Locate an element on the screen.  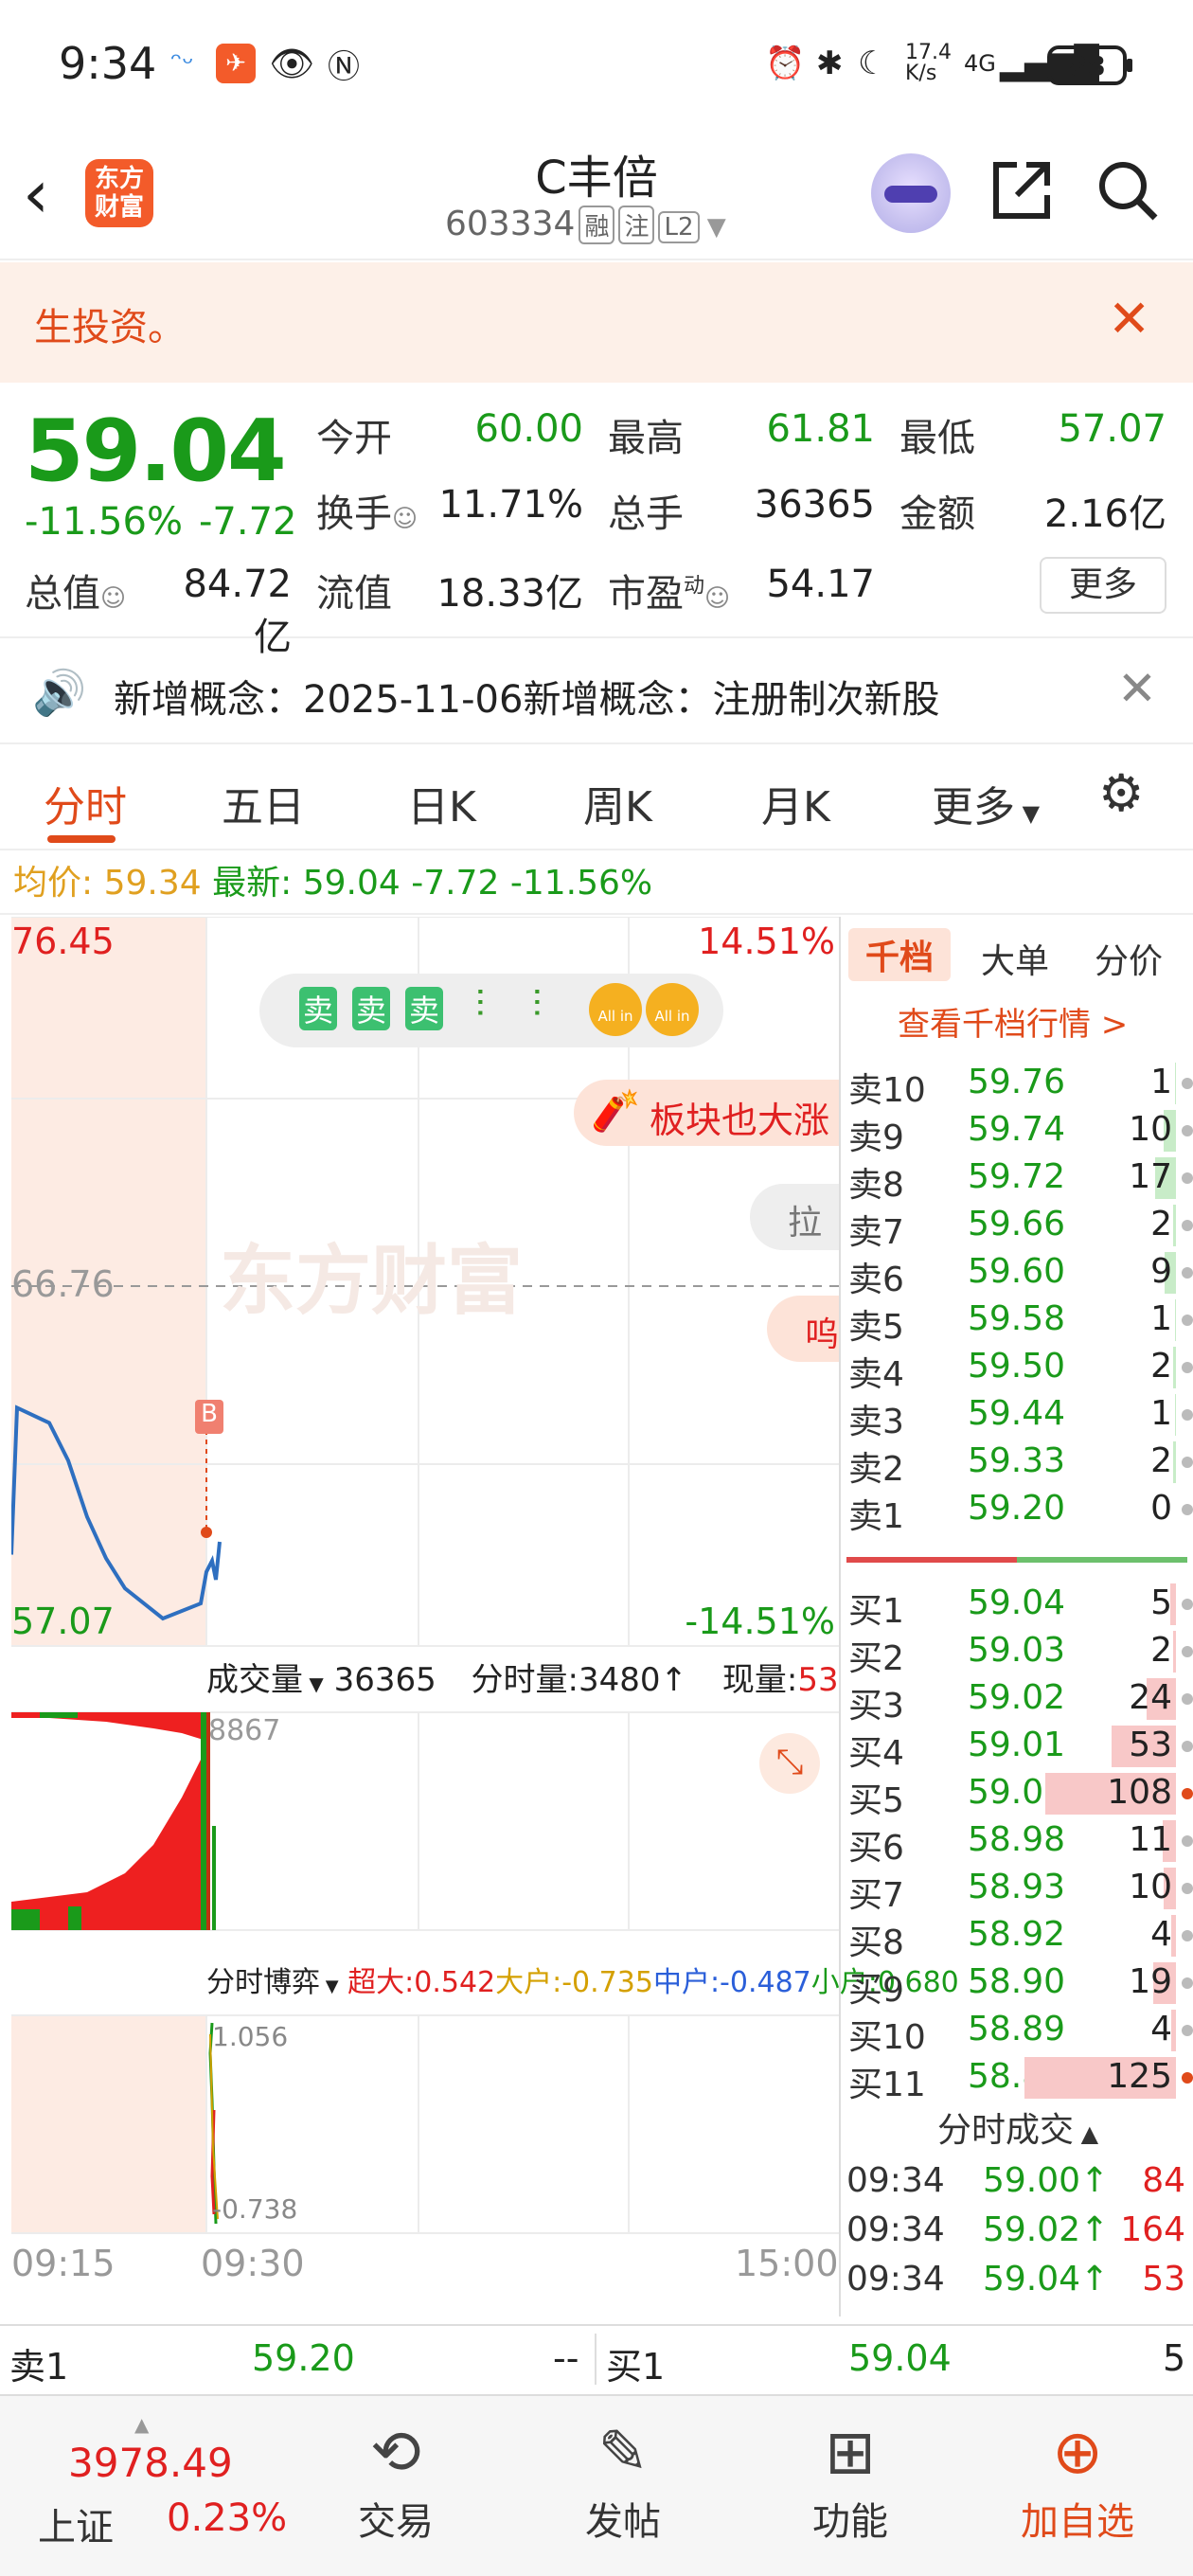
bid-row: 买4 59.01 53 is located at coordinates (1017, 1747).